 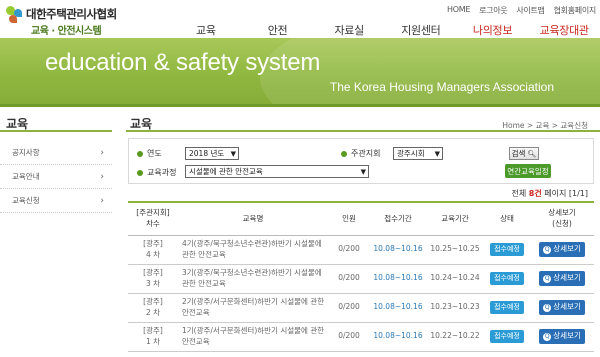 What do you see at coordinates (56, 131) in the screenshot?
I see `sidebar-divider` at bounding box center [56, 131].